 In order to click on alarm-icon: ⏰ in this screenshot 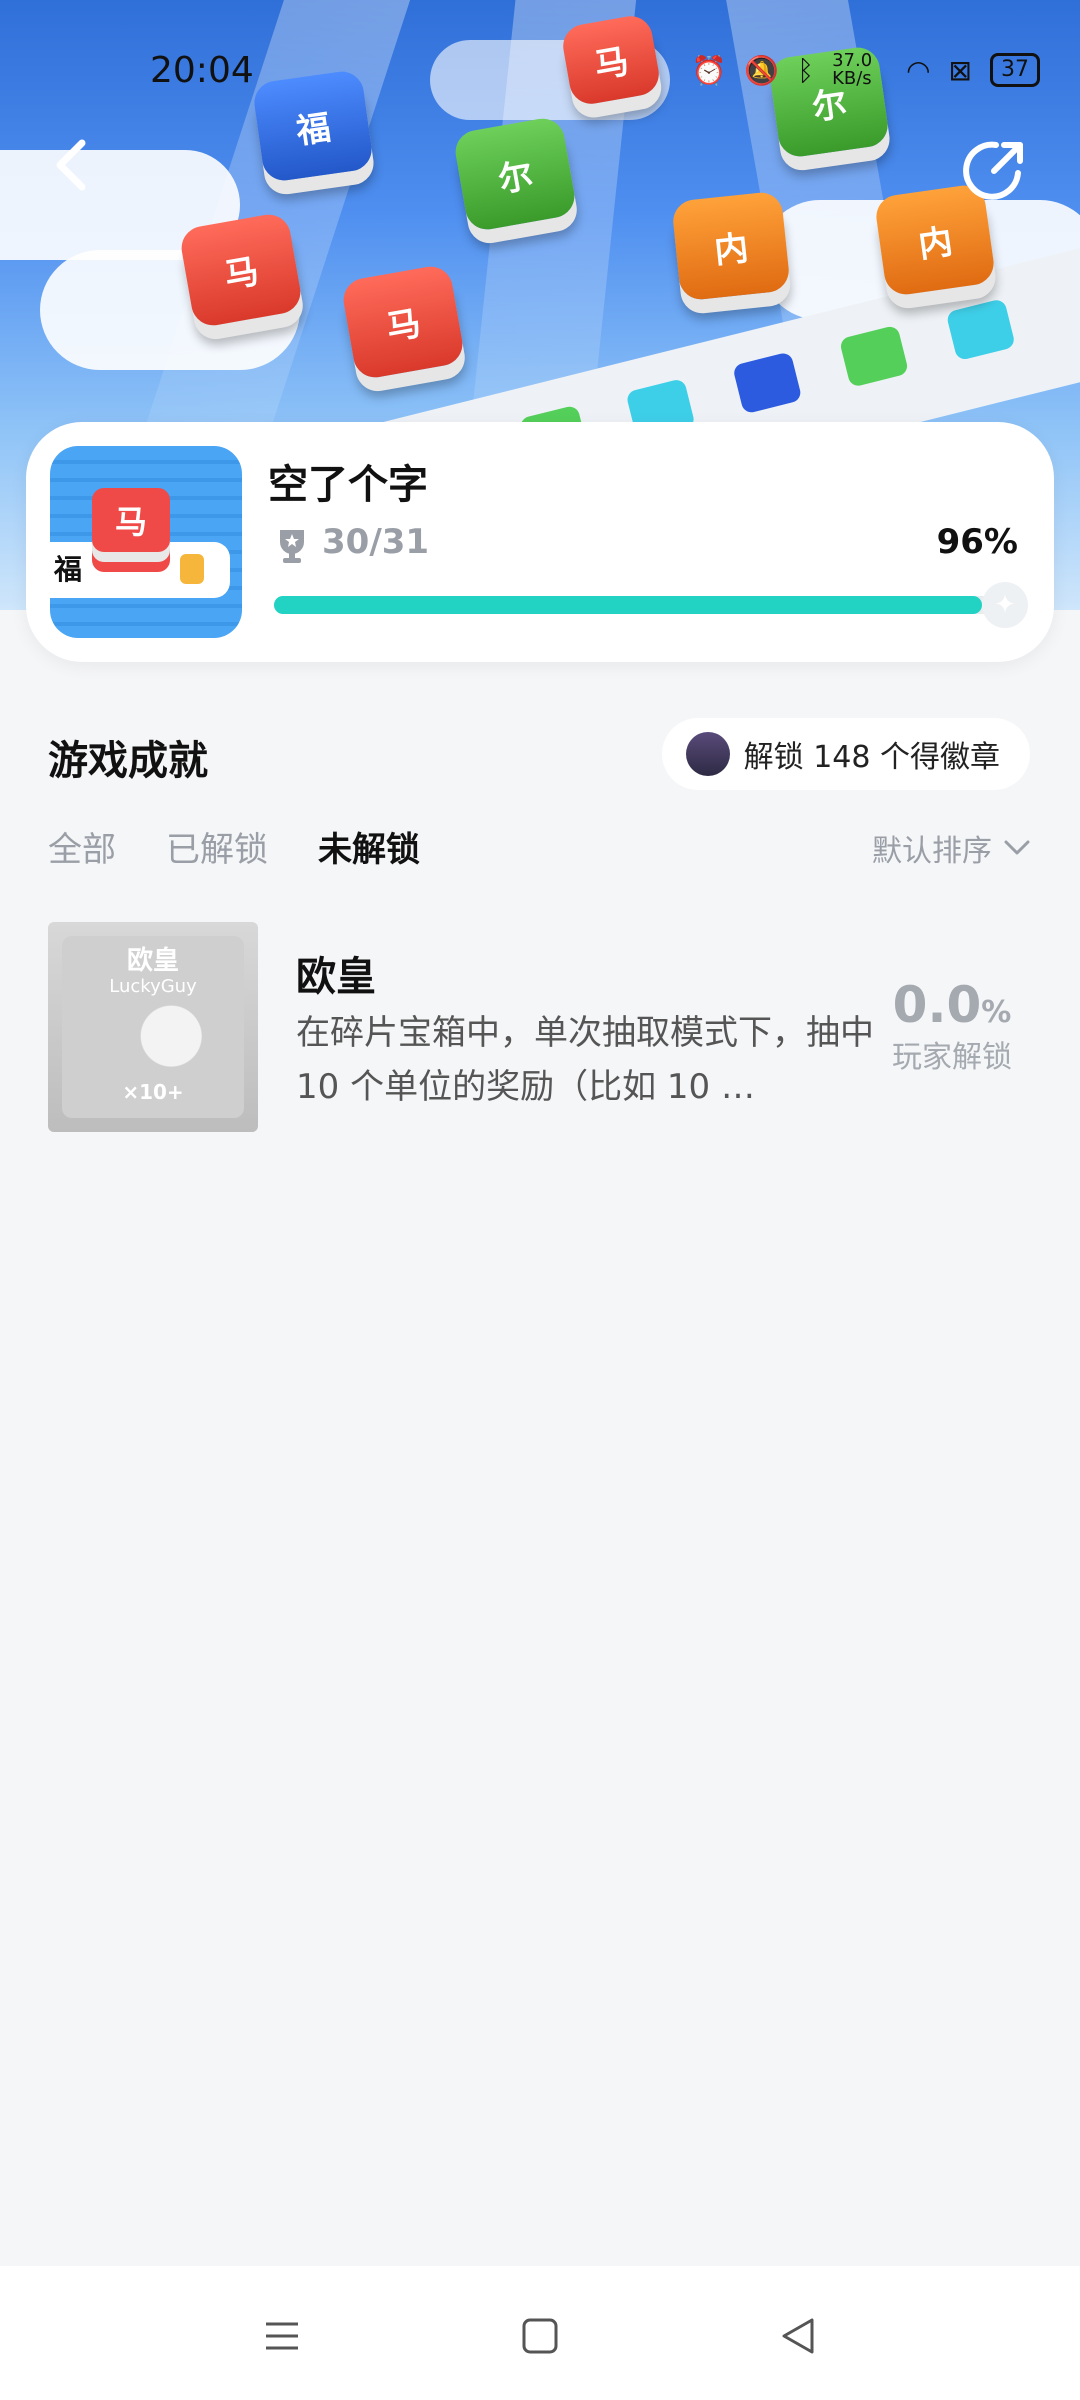, I will do `click(709, 70)`.